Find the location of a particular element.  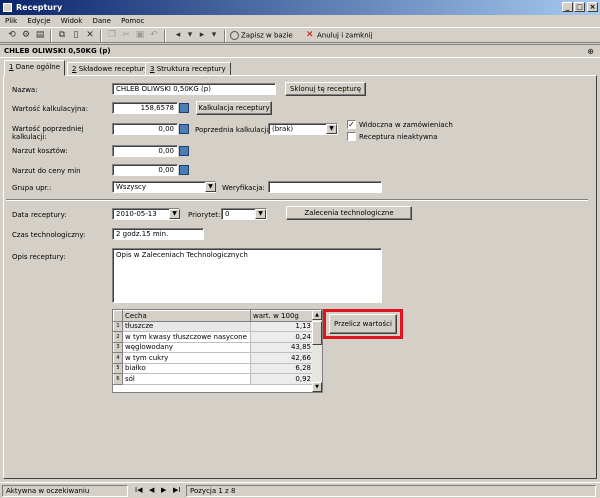

grid-cell-cecha: białko is located at coordinates (186, 368).